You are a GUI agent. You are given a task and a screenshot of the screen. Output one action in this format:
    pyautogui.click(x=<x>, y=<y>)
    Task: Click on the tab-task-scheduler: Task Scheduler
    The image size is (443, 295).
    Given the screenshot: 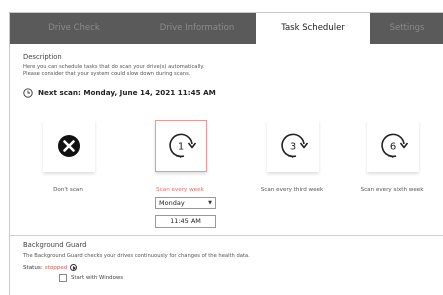 What is the action you would take?
    pyautogui.click(x=313, y=28)
    